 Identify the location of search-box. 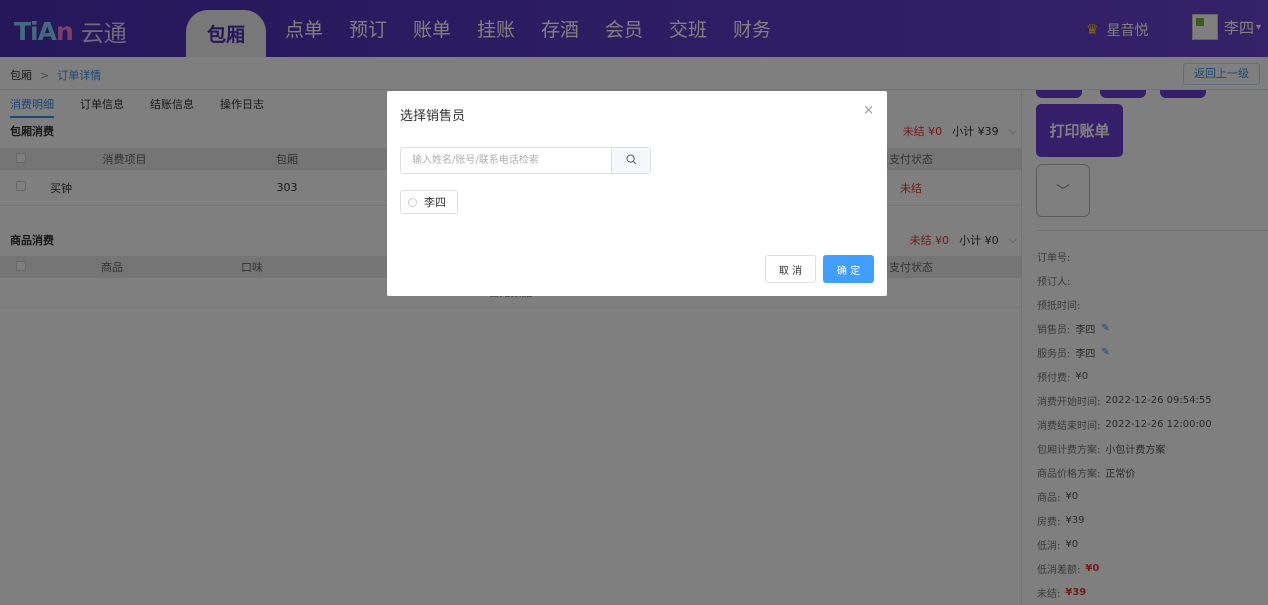
(525, 160).